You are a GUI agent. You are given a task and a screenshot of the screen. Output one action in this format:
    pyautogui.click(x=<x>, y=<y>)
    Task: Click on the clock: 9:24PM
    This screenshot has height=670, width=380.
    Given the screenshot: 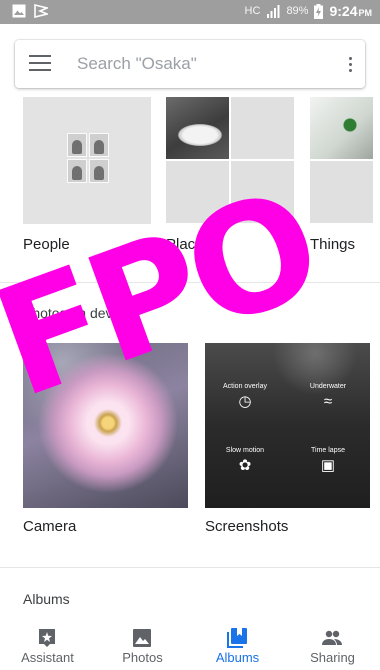 What is the action you would take?
    pyautogui.click(x=350, y=11)
    